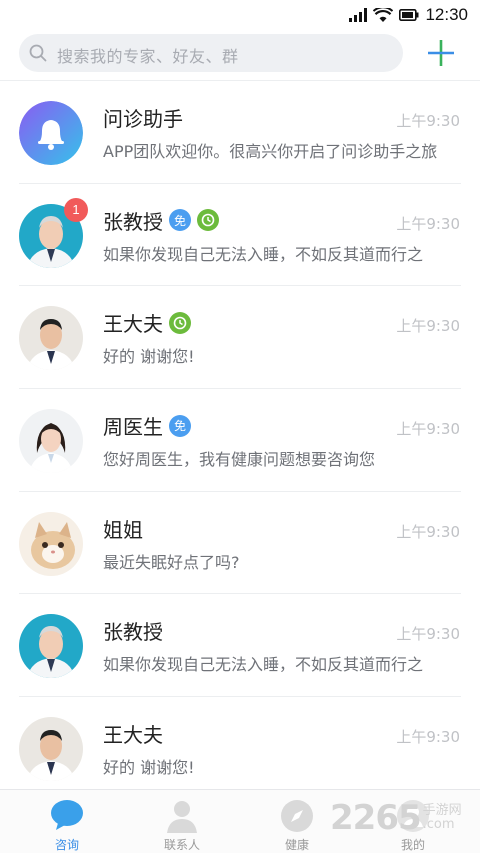 The width and height of the screenshot is (480, 853). I want to click on unread-badge: 1, so click(76, 209).